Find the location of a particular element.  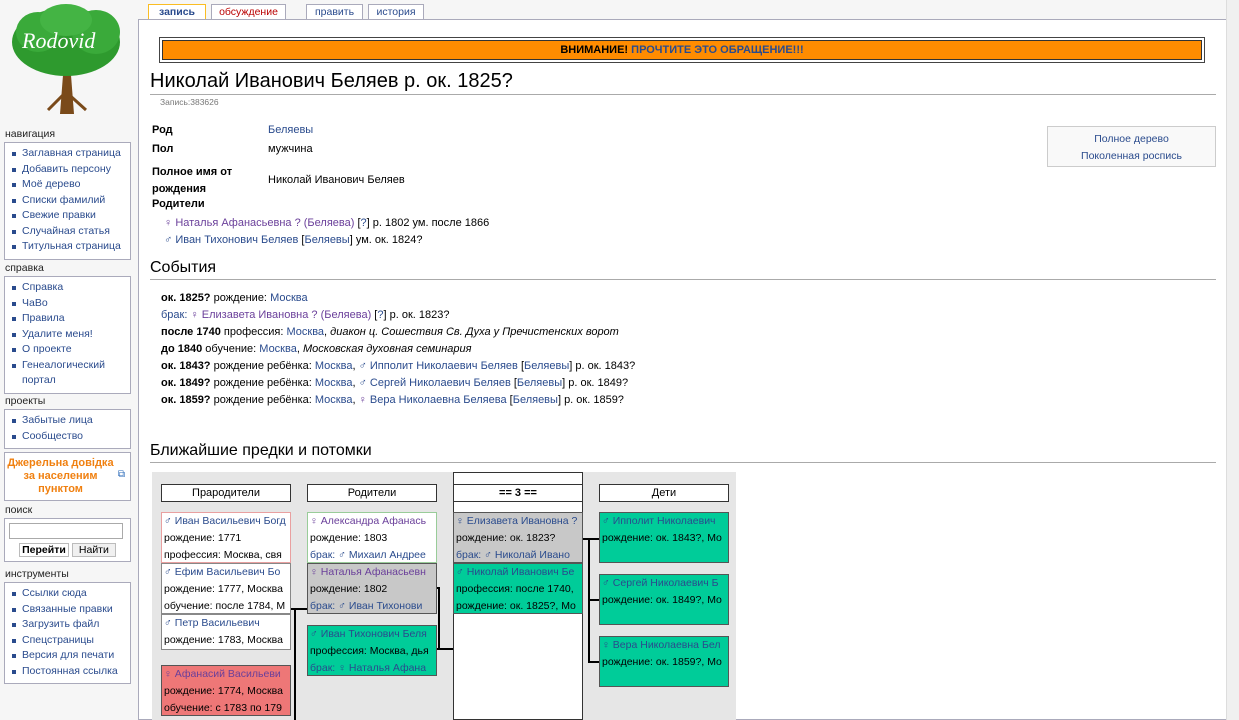

spouse-rod-link: ? is located at coordinates (380, 315).